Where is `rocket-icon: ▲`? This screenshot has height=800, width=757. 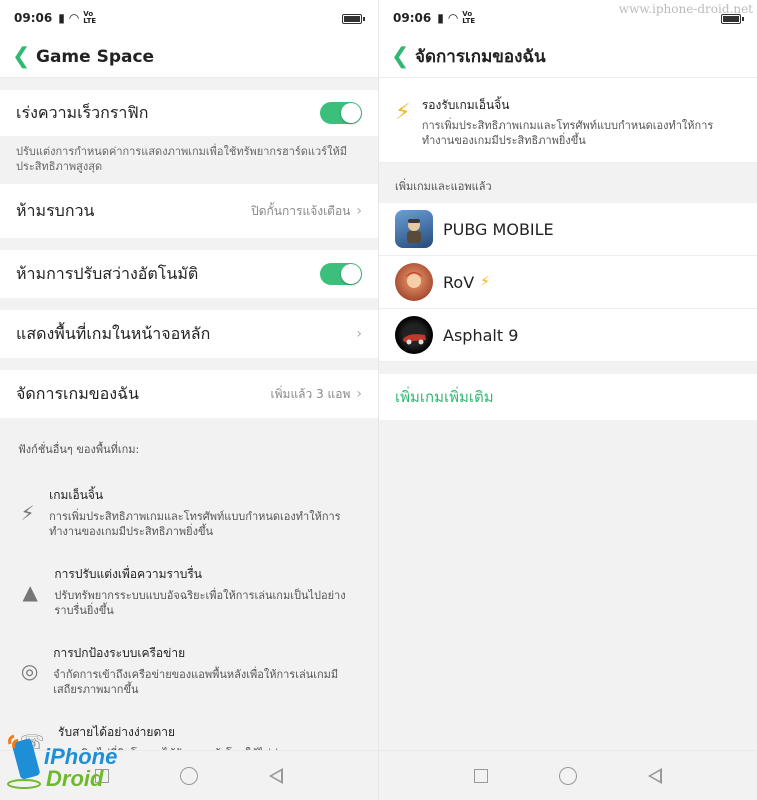 rocket-icon: ▲ is located at coordinates (30, 591).